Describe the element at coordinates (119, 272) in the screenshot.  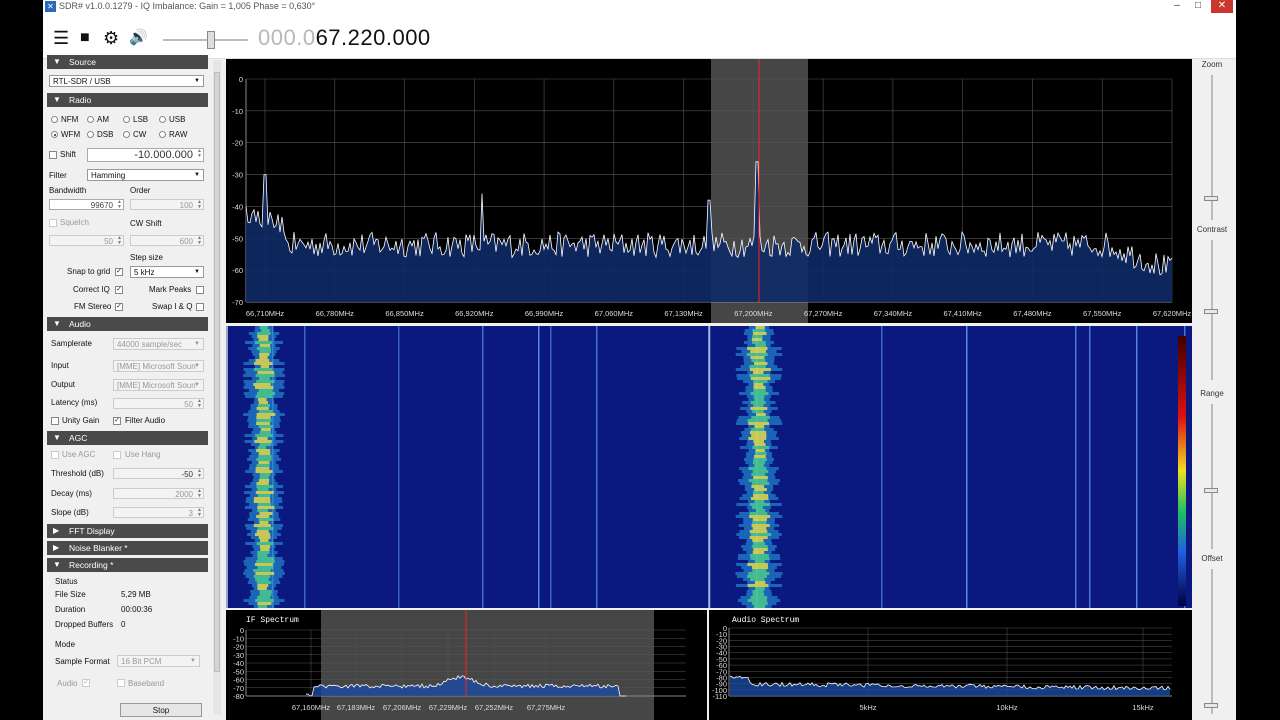
I see `snap-to-grid-checkbox: ✓` at that location.